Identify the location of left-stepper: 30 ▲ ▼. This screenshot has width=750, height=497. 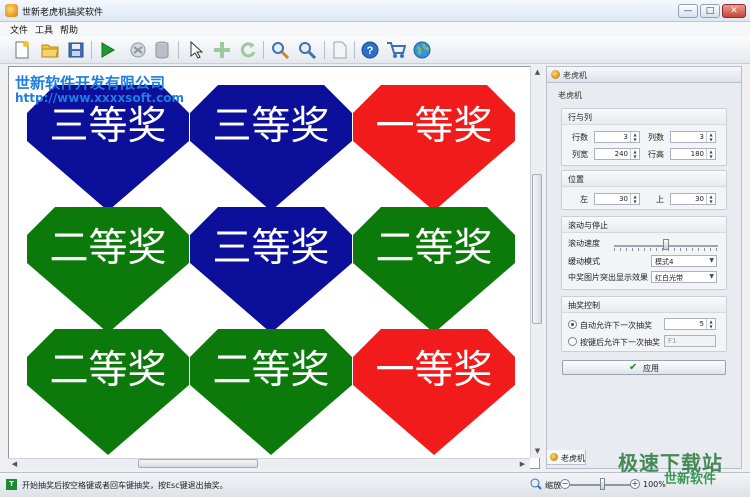
(617, 199).